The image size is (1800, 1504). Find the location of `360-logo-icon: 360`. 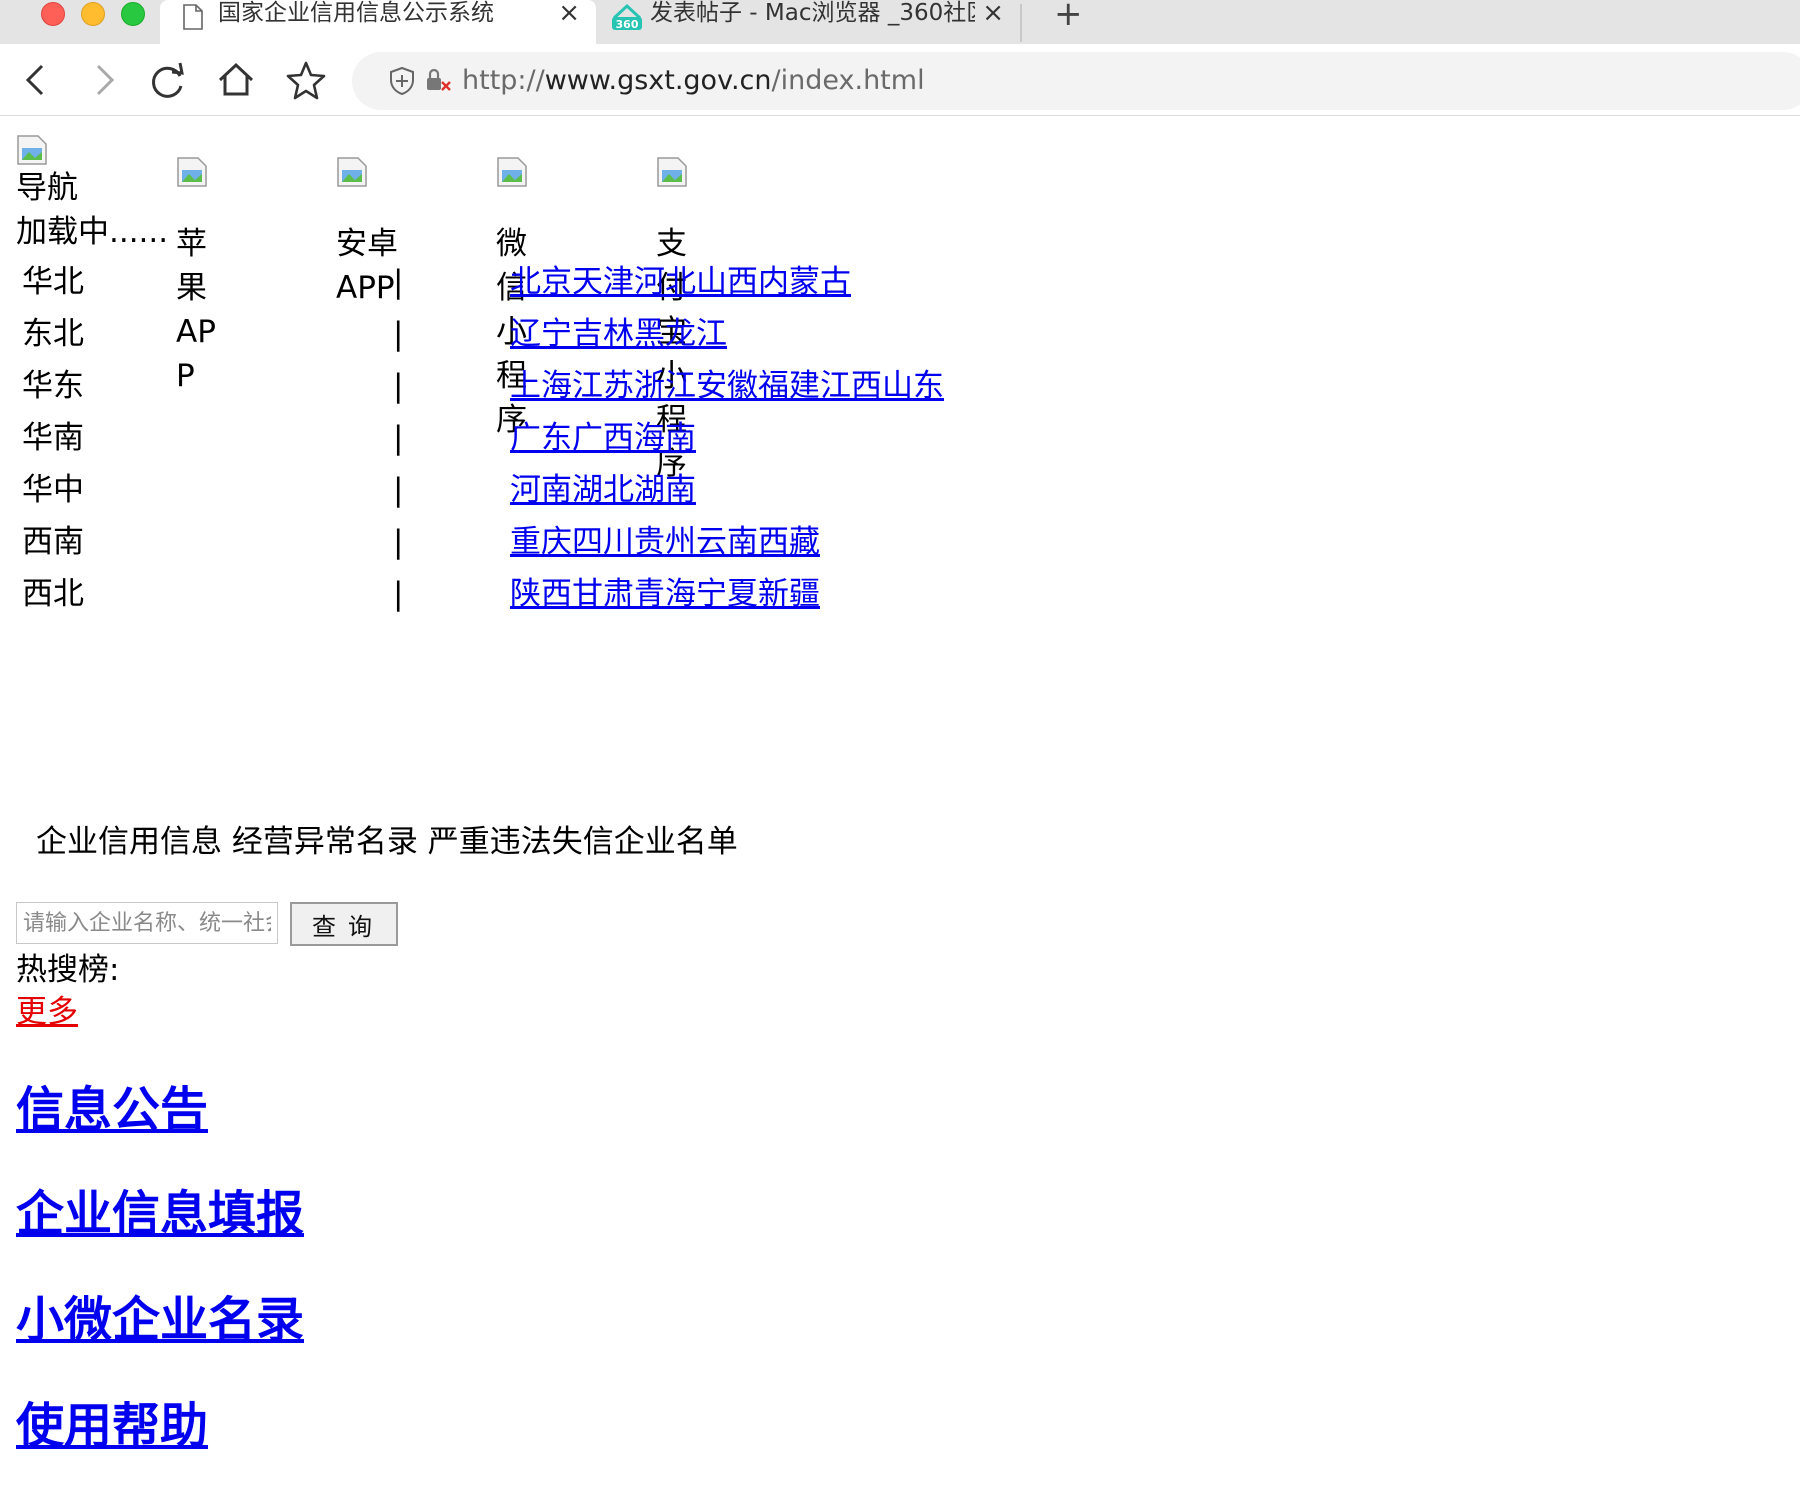

360-logo-icon: 360 is located at coordinates (627, 20).